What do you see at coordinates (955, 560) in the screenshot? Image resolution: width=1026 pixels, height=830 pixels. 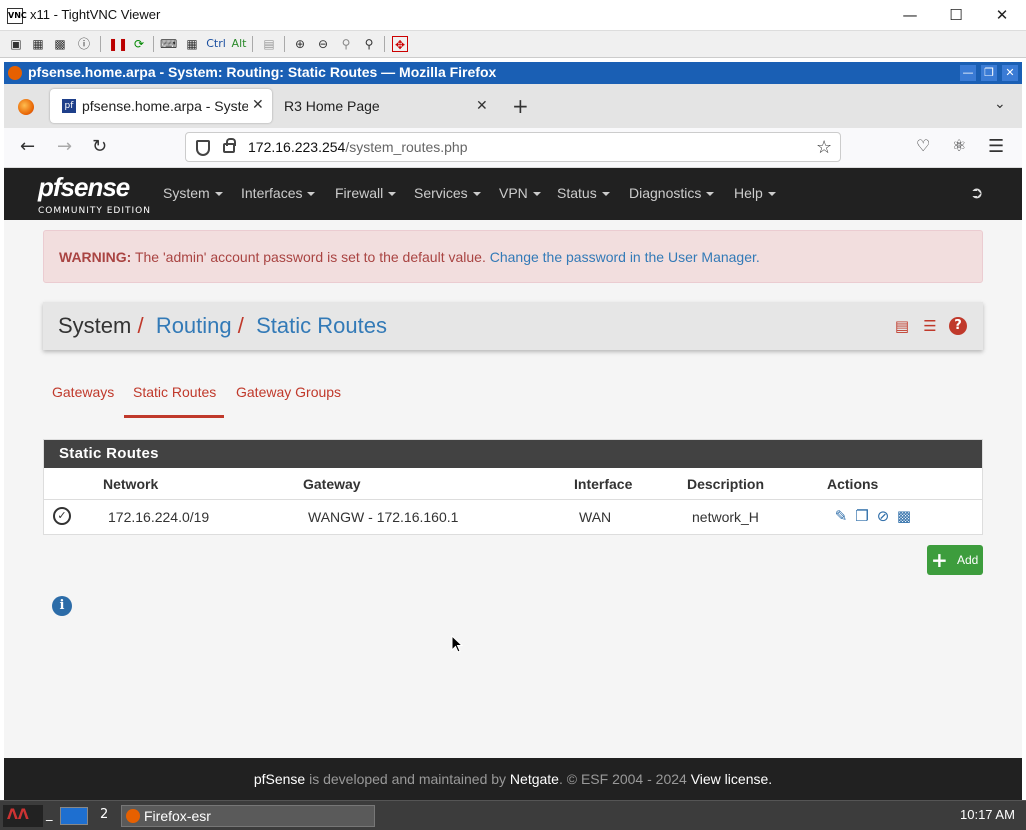 I see `add-button: + Add` at bounding box center [955, 560].